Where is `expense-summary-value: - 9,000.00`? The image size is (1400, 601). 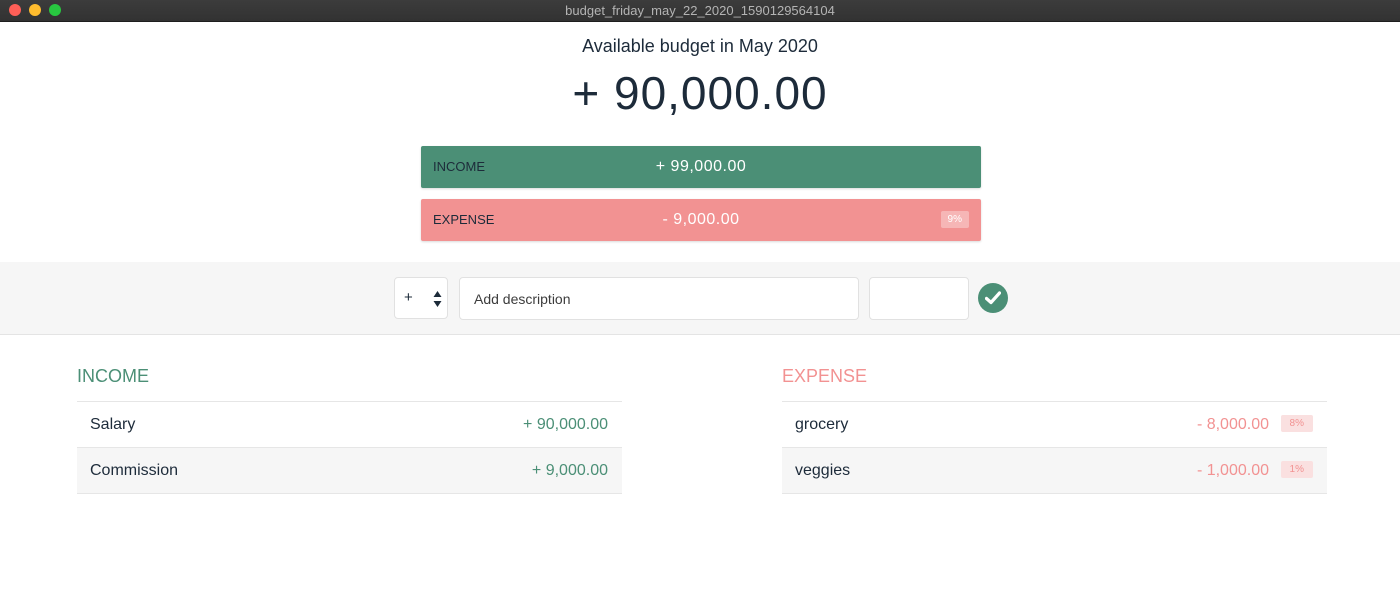
expense-summary-value: - 9,000.00 is located at coordinates (701, 219).